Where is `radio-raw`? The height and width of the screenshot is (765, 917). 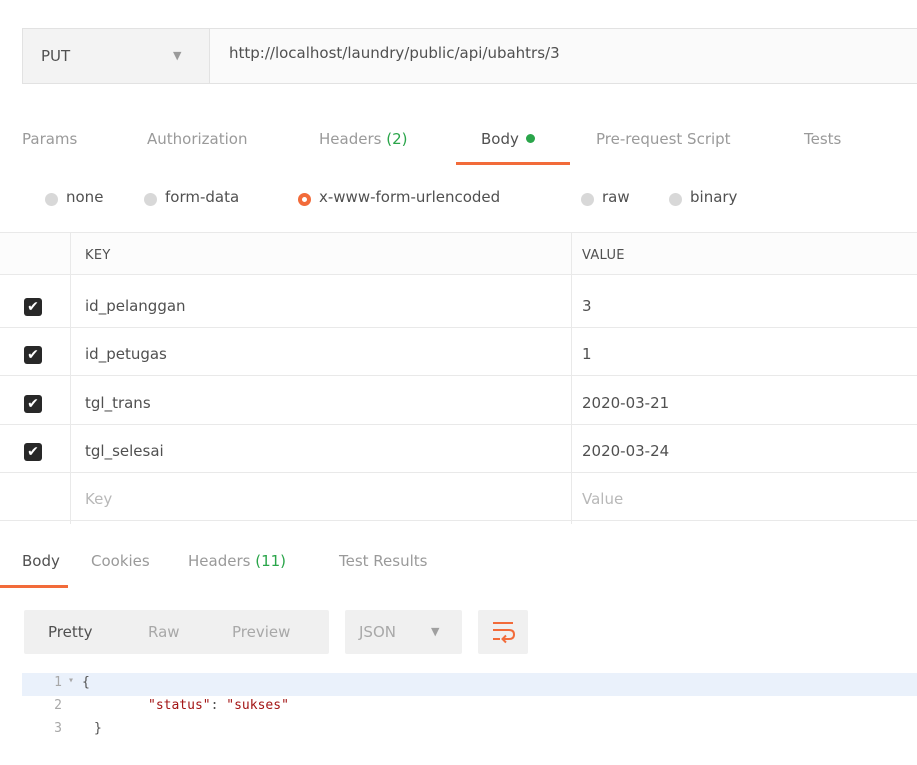 radio-raw is located at coordinates (587, 199).